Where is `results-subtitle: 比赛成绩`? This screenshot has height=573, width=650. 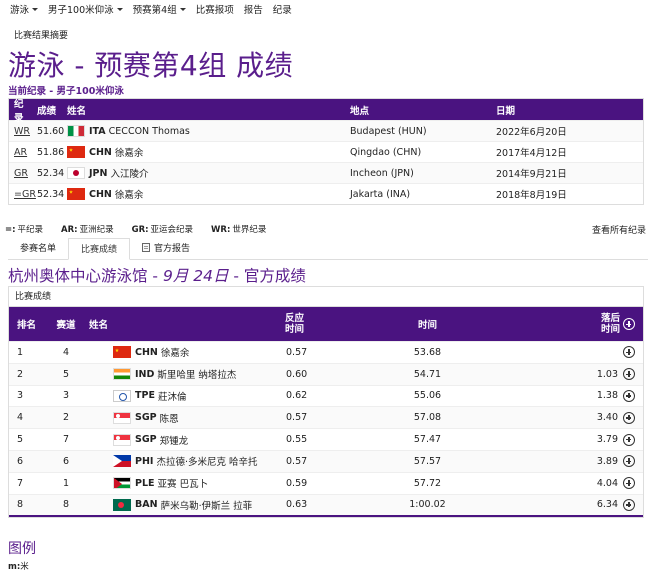 results-subtitle: 比赛成绩 is located at coordinates (326, 297).